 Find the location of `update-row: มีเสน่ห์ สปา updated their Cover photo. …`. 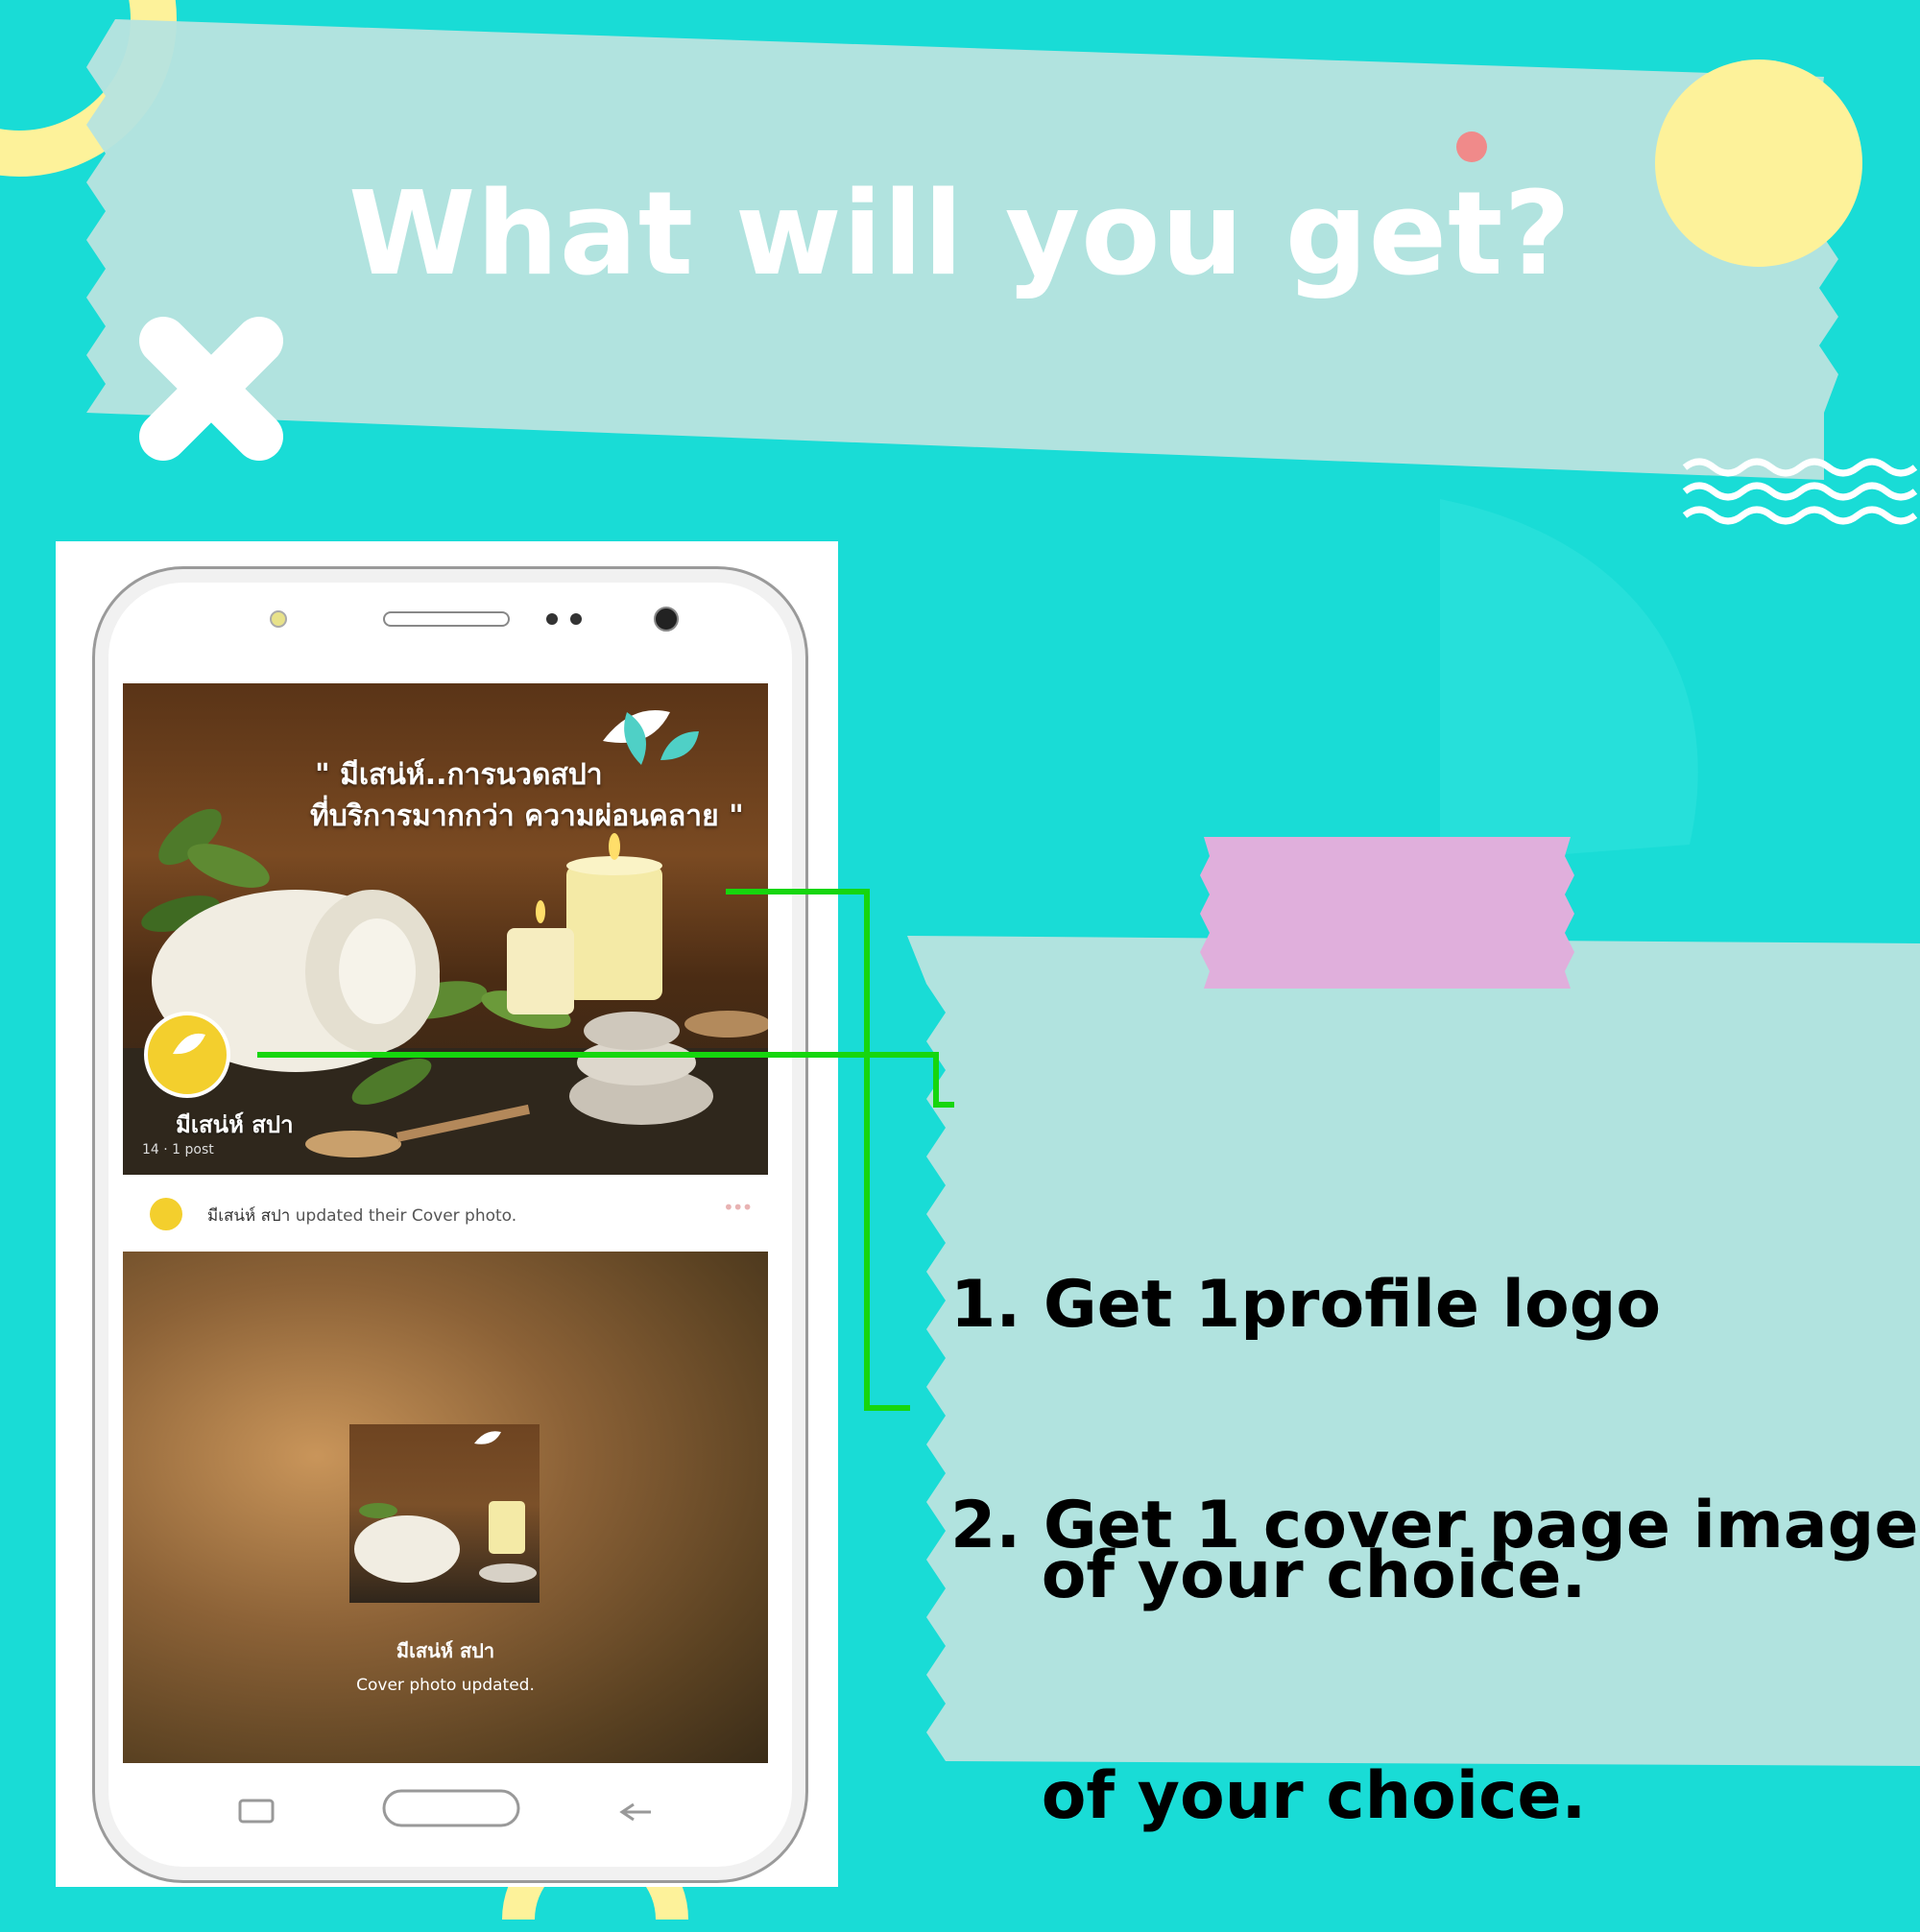

update-row: มีเสน่ห์ สปา updated their Cover photo. … is located at coordinates (446, 1213).